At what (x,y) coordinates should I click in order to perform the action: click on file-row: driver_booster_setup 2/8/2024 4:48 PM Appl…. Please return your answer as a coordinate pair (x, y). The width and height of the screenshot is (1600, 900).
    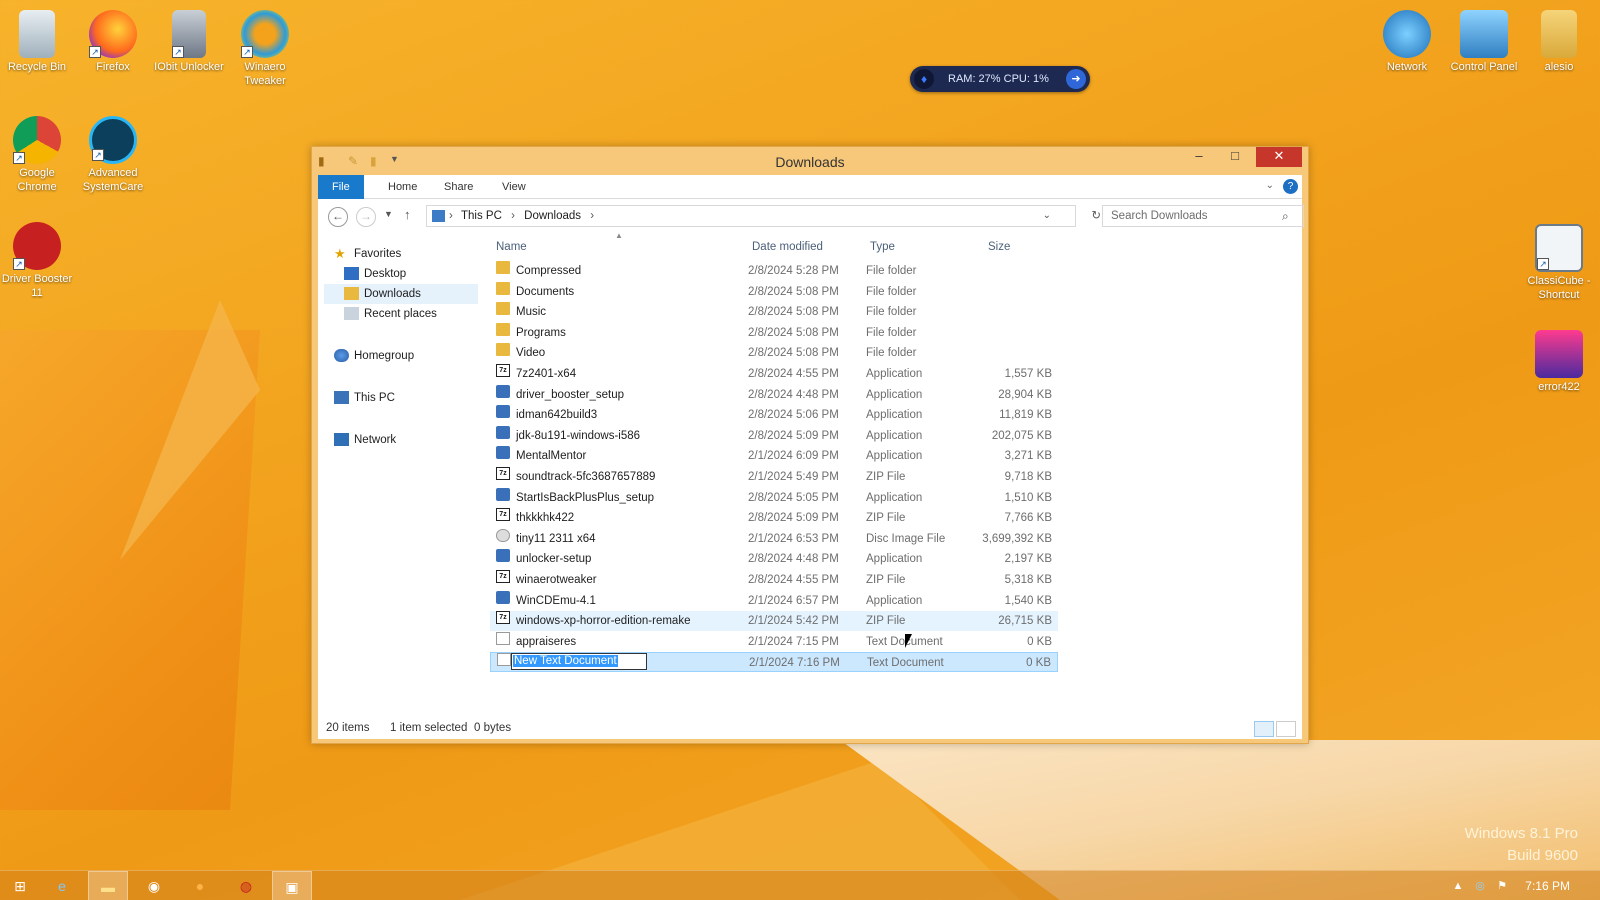
    Looking at the image, I should click on (774, 394).